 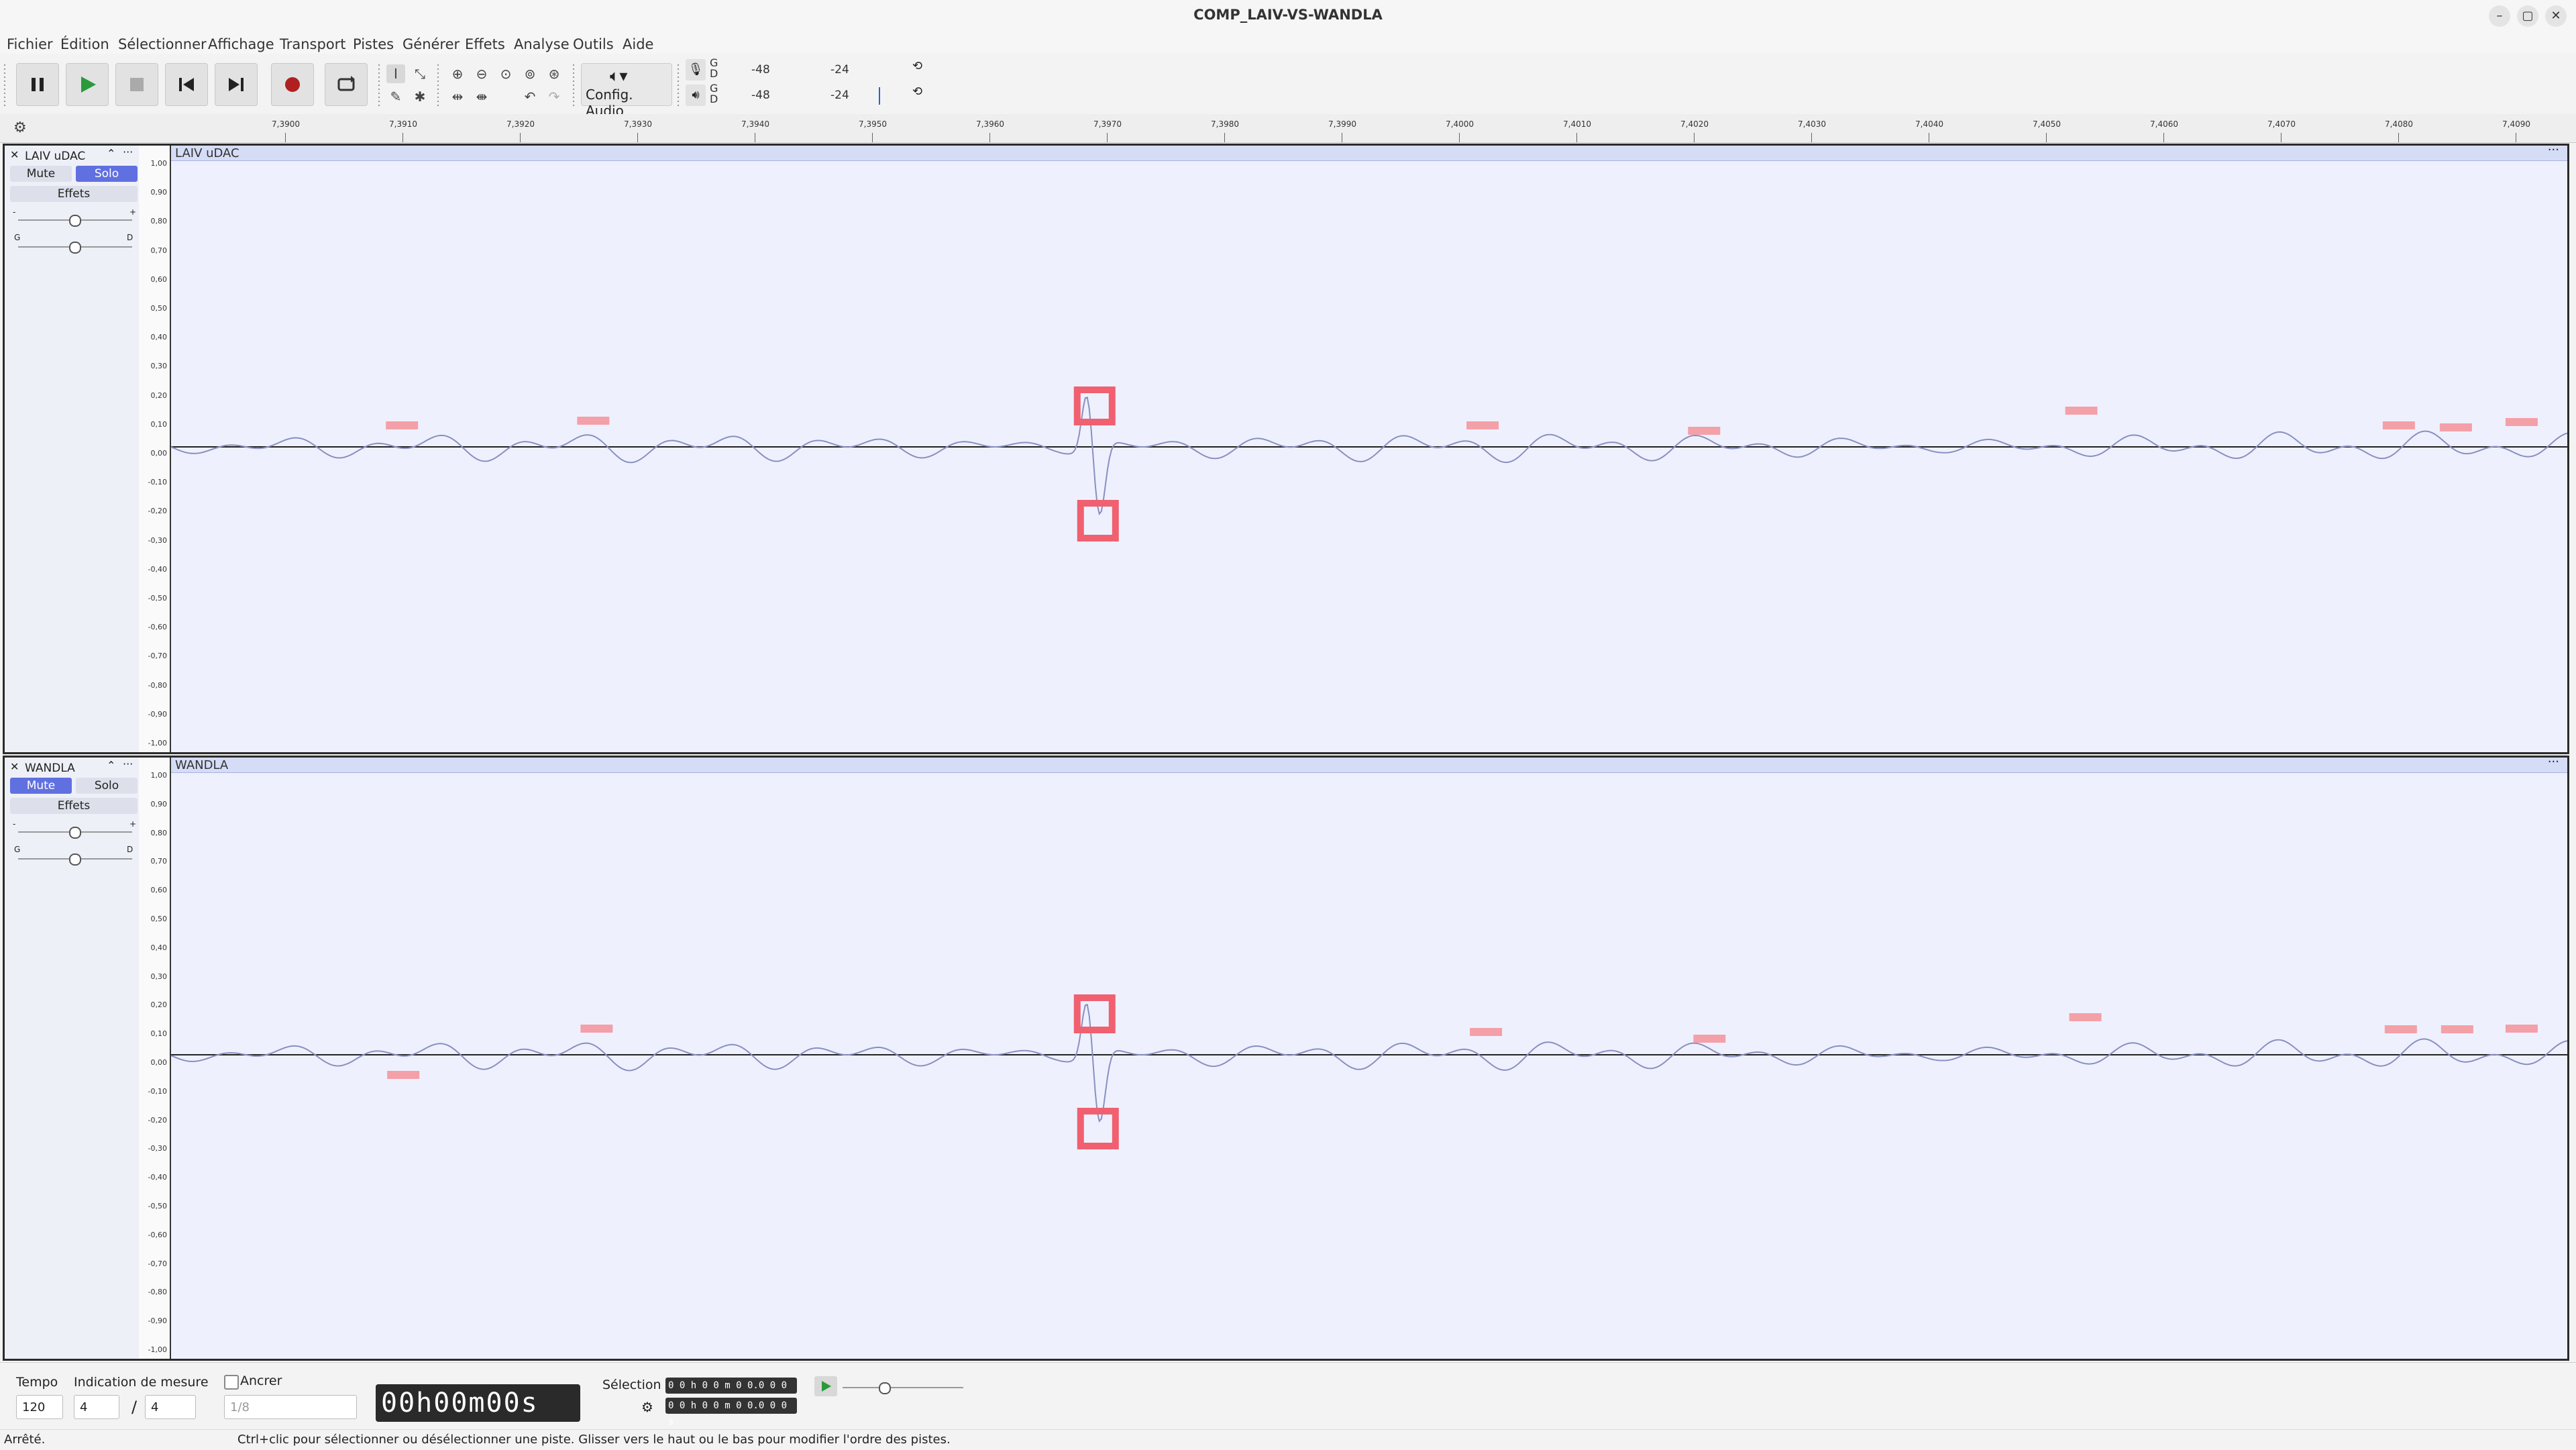 What do you see at coordinates (5, 84) in the screenshot?
I see `toolbar-grip` at bounding box center [5, 84].